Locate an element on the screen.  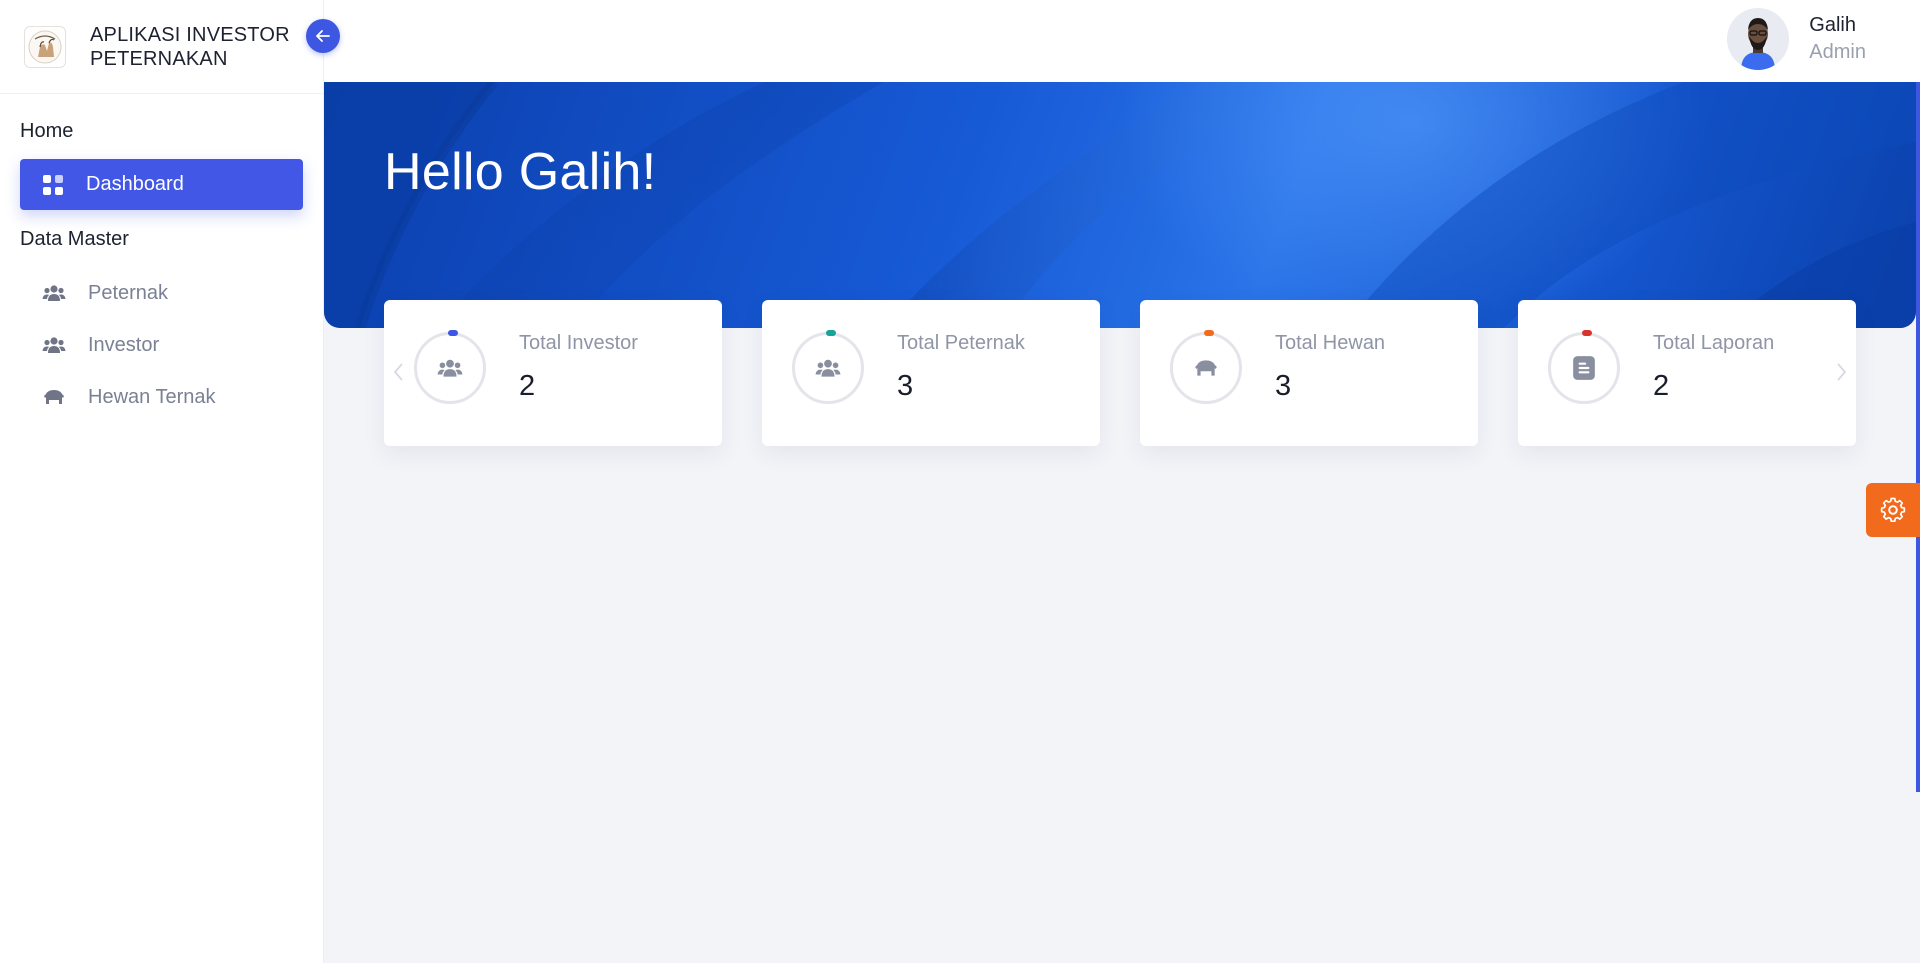
card-title: Total Investor is located at coordinates (578, 343).